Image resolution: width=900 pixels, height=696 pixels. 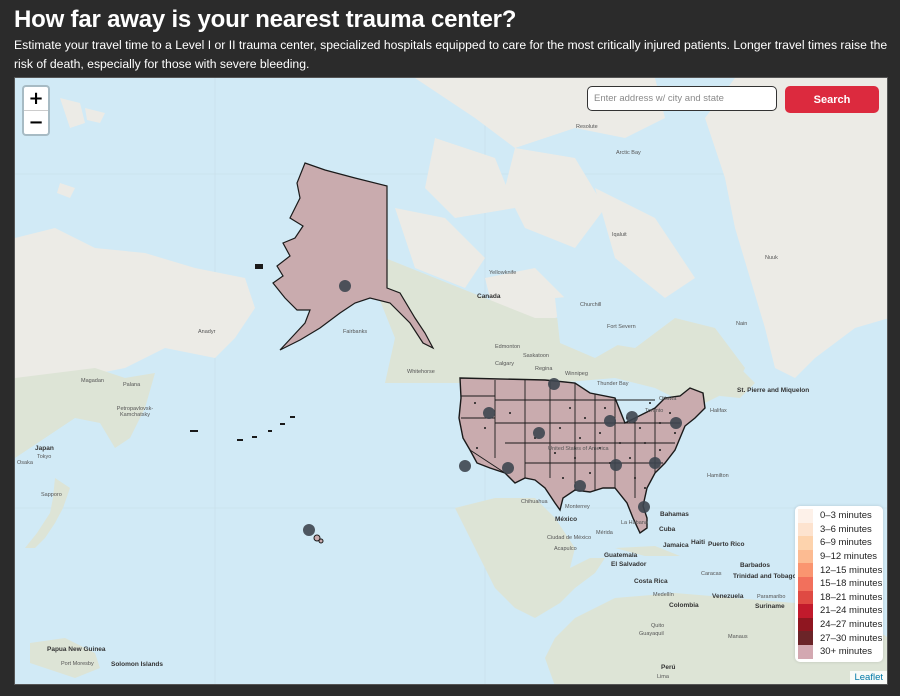 I want to click on legend-label: 6–9 minutes, so click(x=846, y=543).